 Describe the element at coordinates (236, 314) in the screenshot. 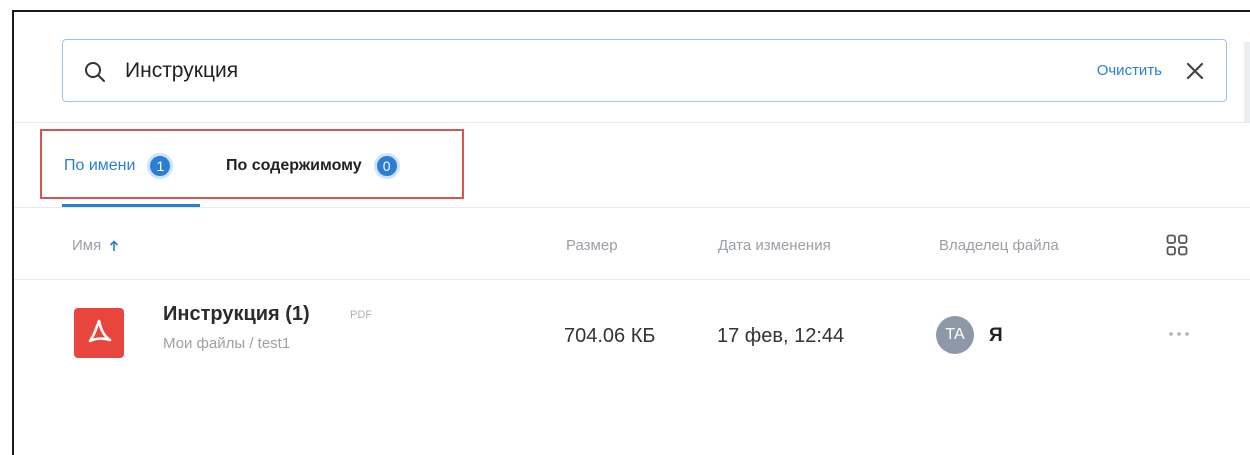

I see `file-name-link: Инструкция (1)` at that location.